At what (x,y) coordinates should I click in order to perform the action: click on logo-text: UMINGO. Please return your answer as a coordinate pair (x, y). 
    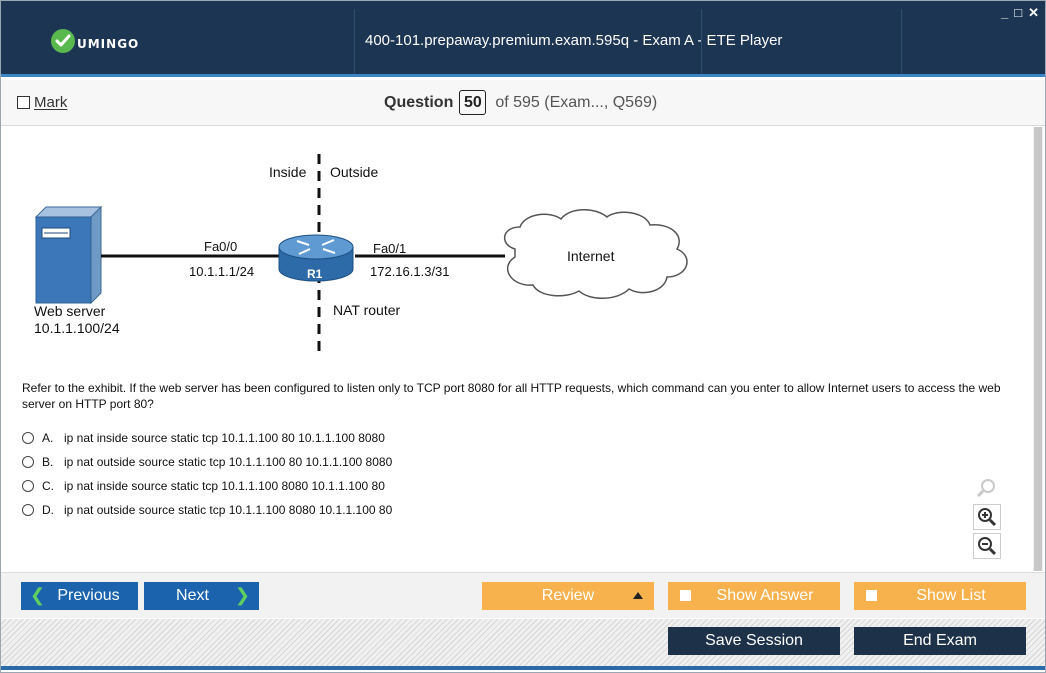
    Looking at the image, I should click on (108, 44).